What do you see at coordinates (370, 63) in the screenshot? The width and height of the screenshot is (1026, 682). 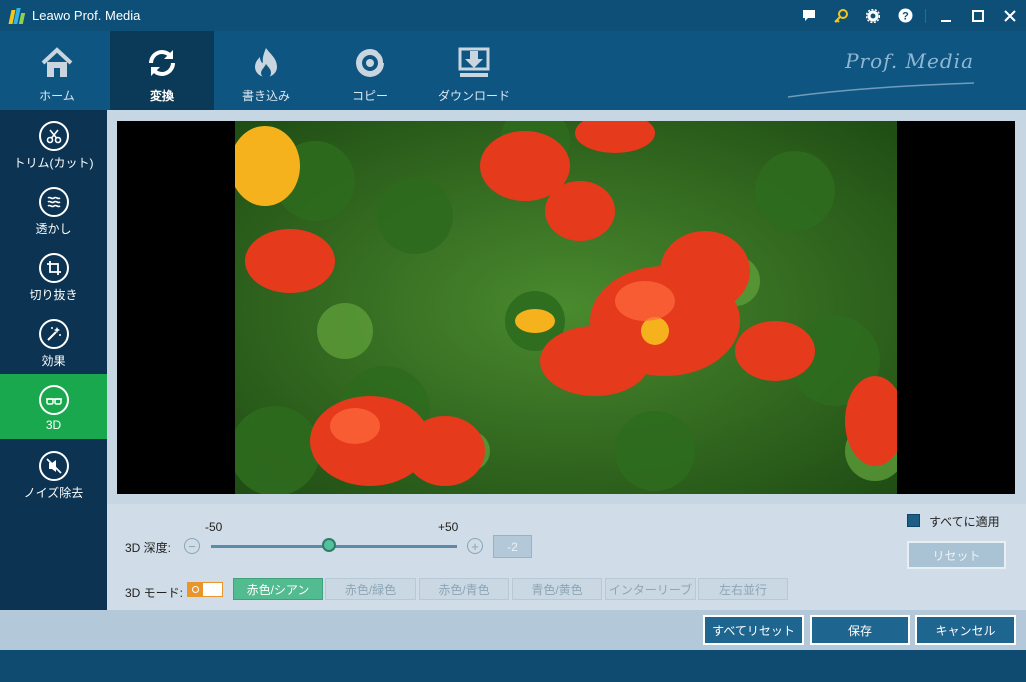 I see `copy-disc-icon` at bounding box center [370, 63].